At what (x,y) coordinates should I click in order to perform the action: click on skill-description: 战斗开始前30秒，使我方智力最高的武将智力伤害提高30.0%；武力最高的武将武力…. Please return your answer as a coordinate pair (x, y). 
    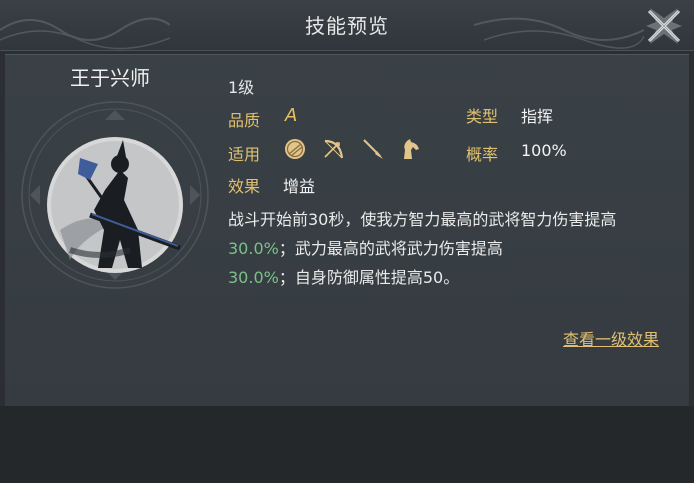
    Looking at the image, I should click on (448, 248).